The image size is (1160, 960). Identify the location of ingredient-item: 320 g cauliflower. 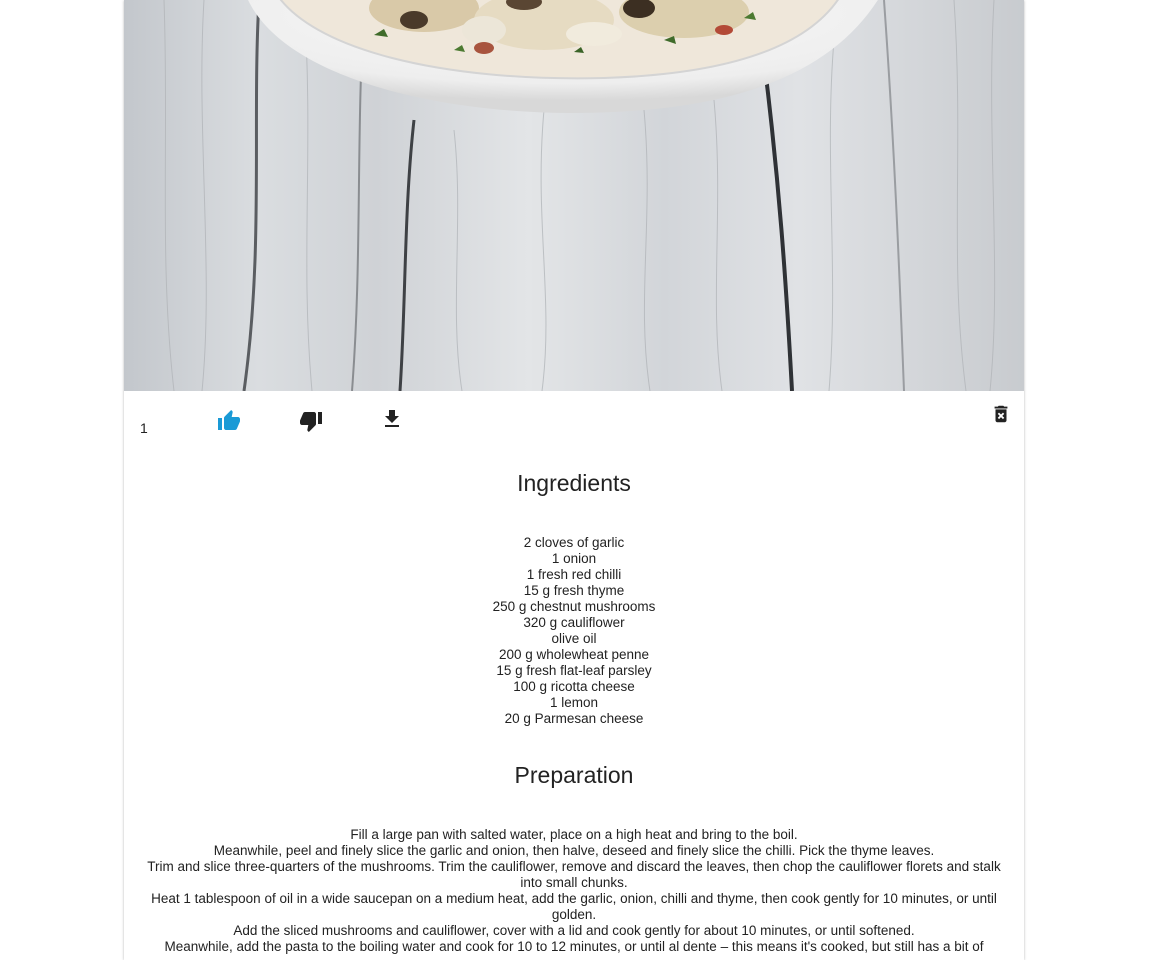
(574, 622).